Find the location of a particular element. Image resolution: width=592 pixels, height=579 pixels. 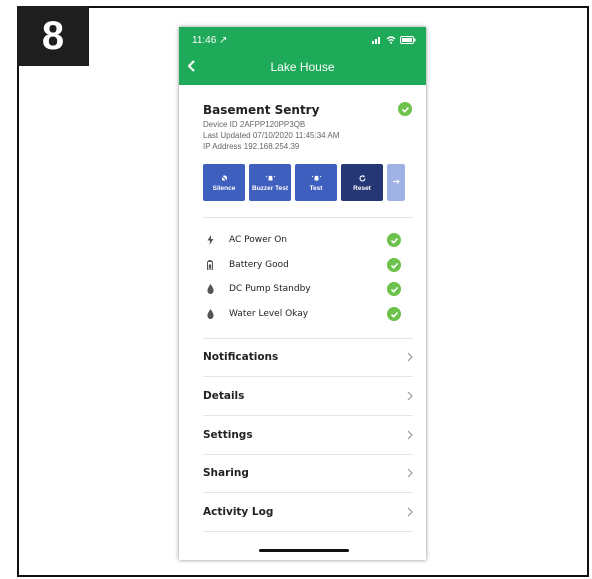

dc-pump-check-icon is located at coordinates (394, 289).